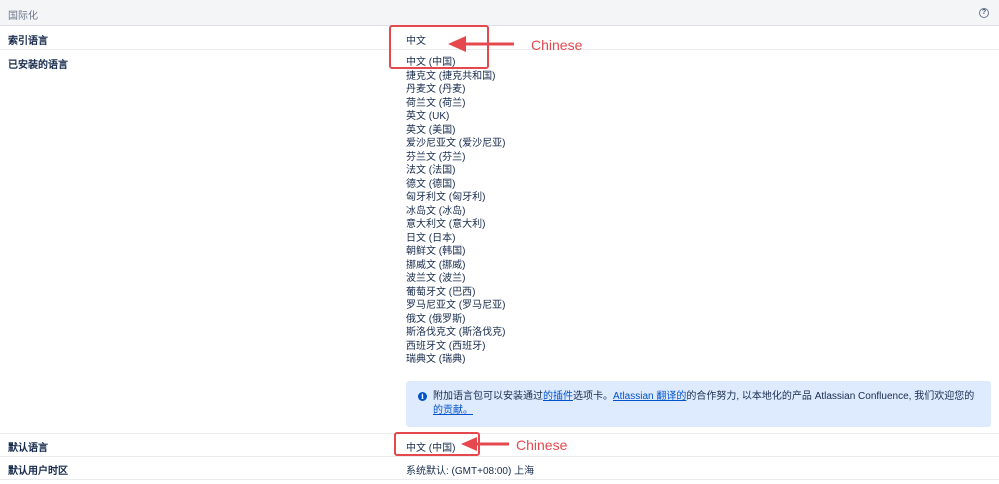 The width and height of the screenshot is (999, 484). I want to click on language-item: 冰岛文 (冰岛), so click(436, 211).